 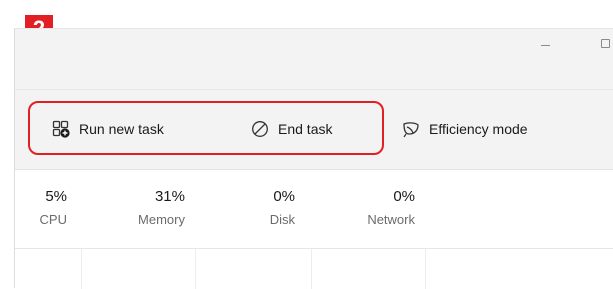 What do you see at coordinates (478, 129) in the screenshot?
I see `efficiency-mode-label: Efficiency mode` at bounding box center [478, 129].